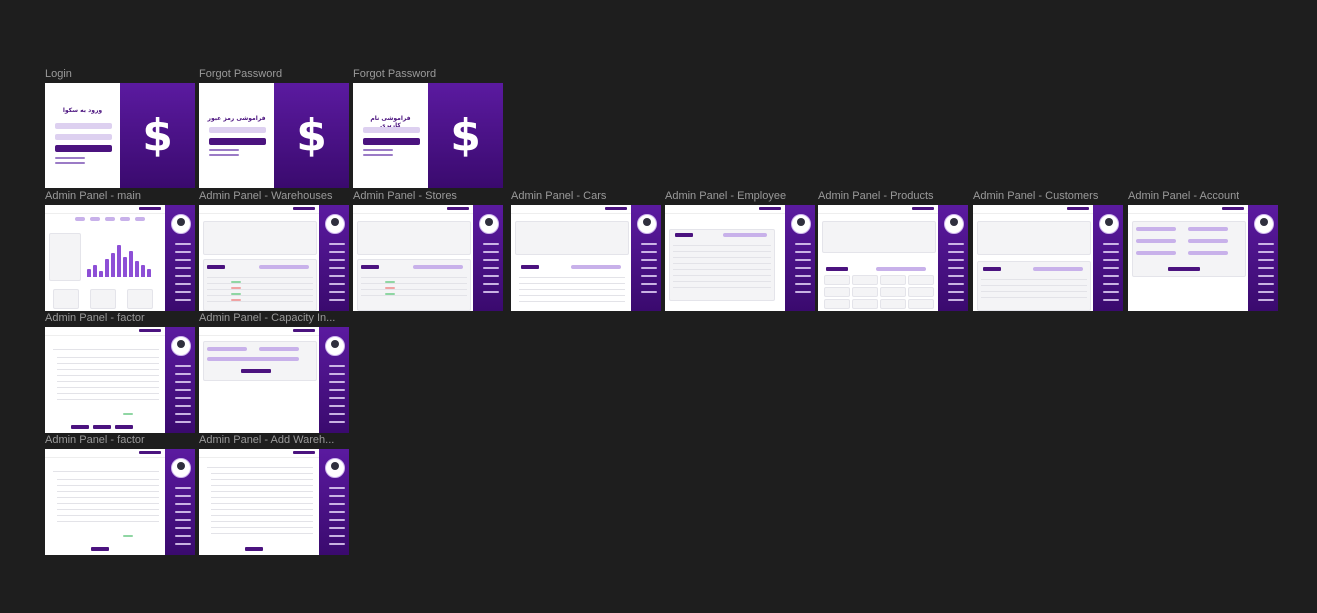  What do you see at coordinates (65, 257) in the screenshot?
I see `stats-card` at bounding box center [65, 257].